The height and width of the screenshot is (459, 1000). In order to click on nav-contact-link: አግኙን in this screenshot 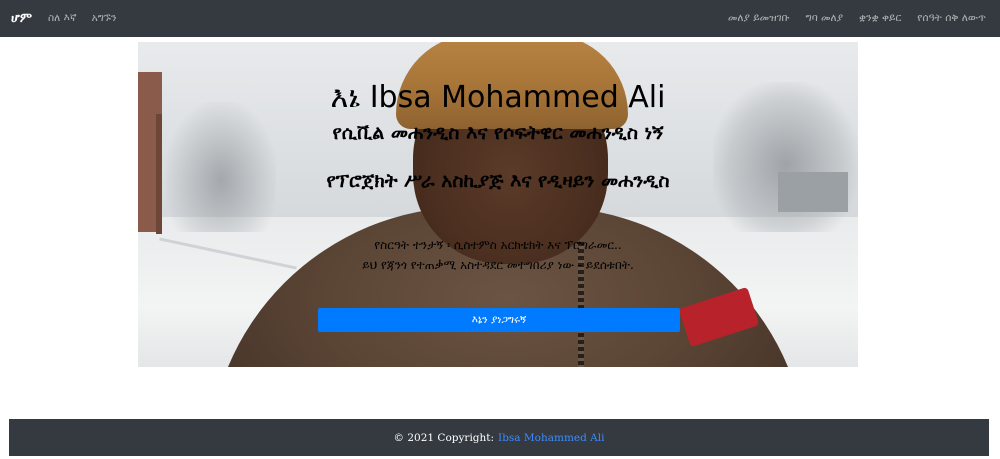, I will do `click(104, 18)`.